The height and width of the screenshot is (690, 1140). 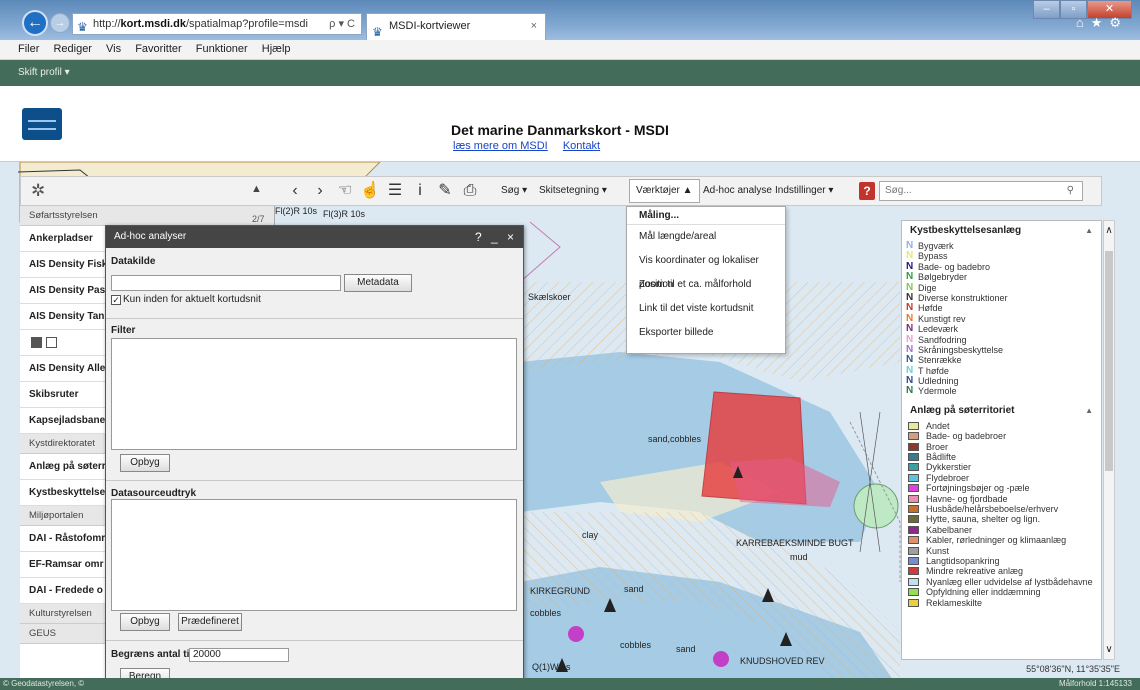 What do you see at coordinates (1046, 9) in the screenshot?
I see `minimize-icon: –` at bounding box center [1046, 9].